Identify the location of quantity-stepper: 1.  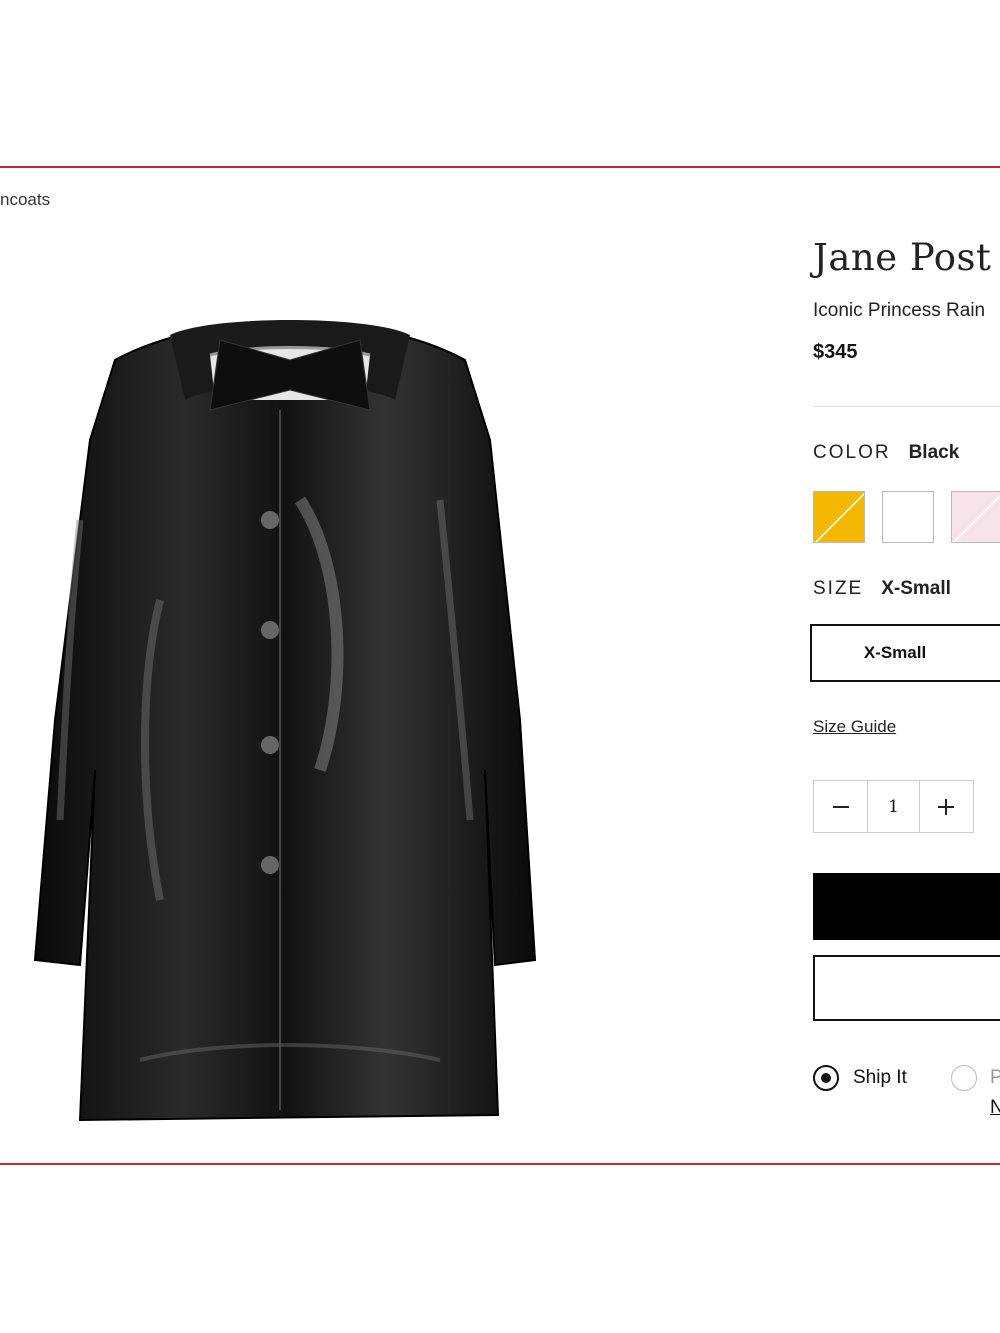
(893, 806).